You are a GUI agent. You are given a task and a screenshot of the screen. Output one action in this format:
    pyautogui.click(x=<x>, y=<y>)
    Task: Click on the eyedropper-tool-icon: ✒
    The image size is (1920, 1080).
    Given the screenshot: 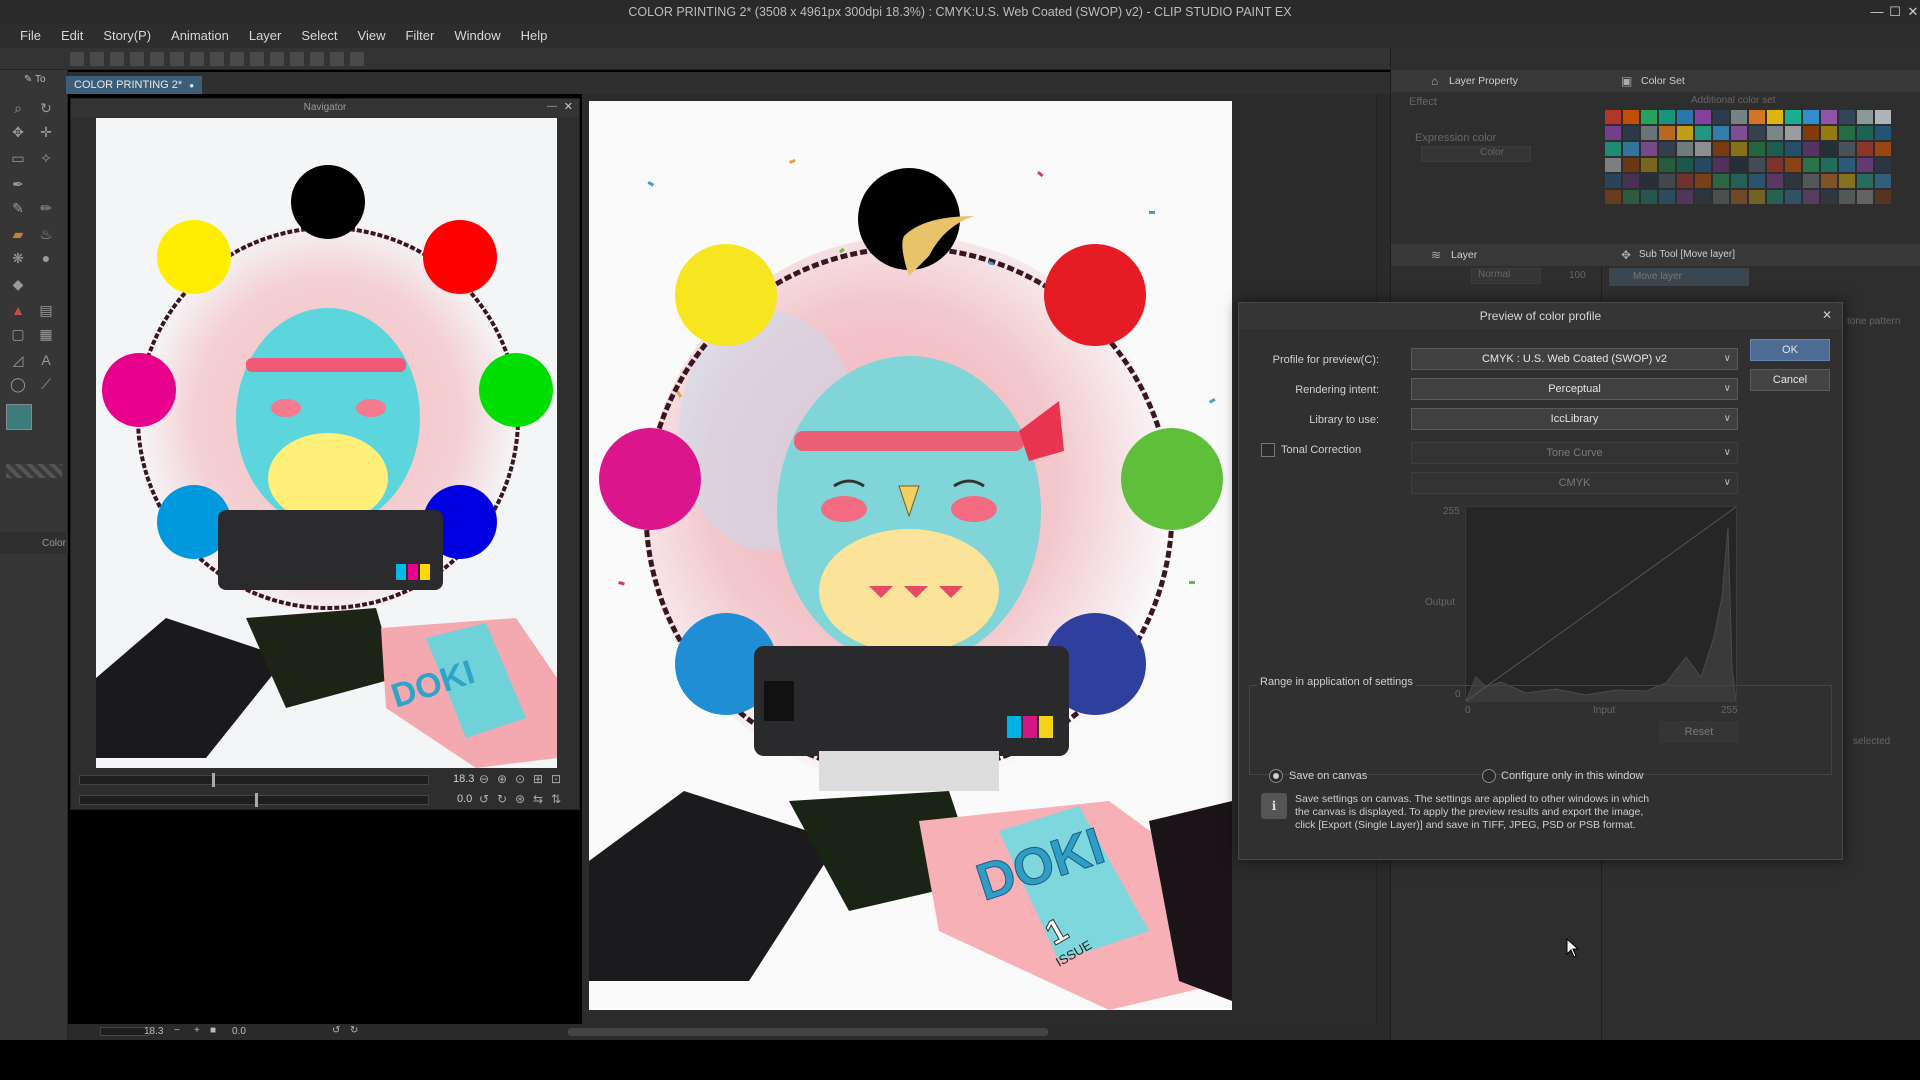 What is the action you would take?
    pyautogui.click(x=18, y=184)
    